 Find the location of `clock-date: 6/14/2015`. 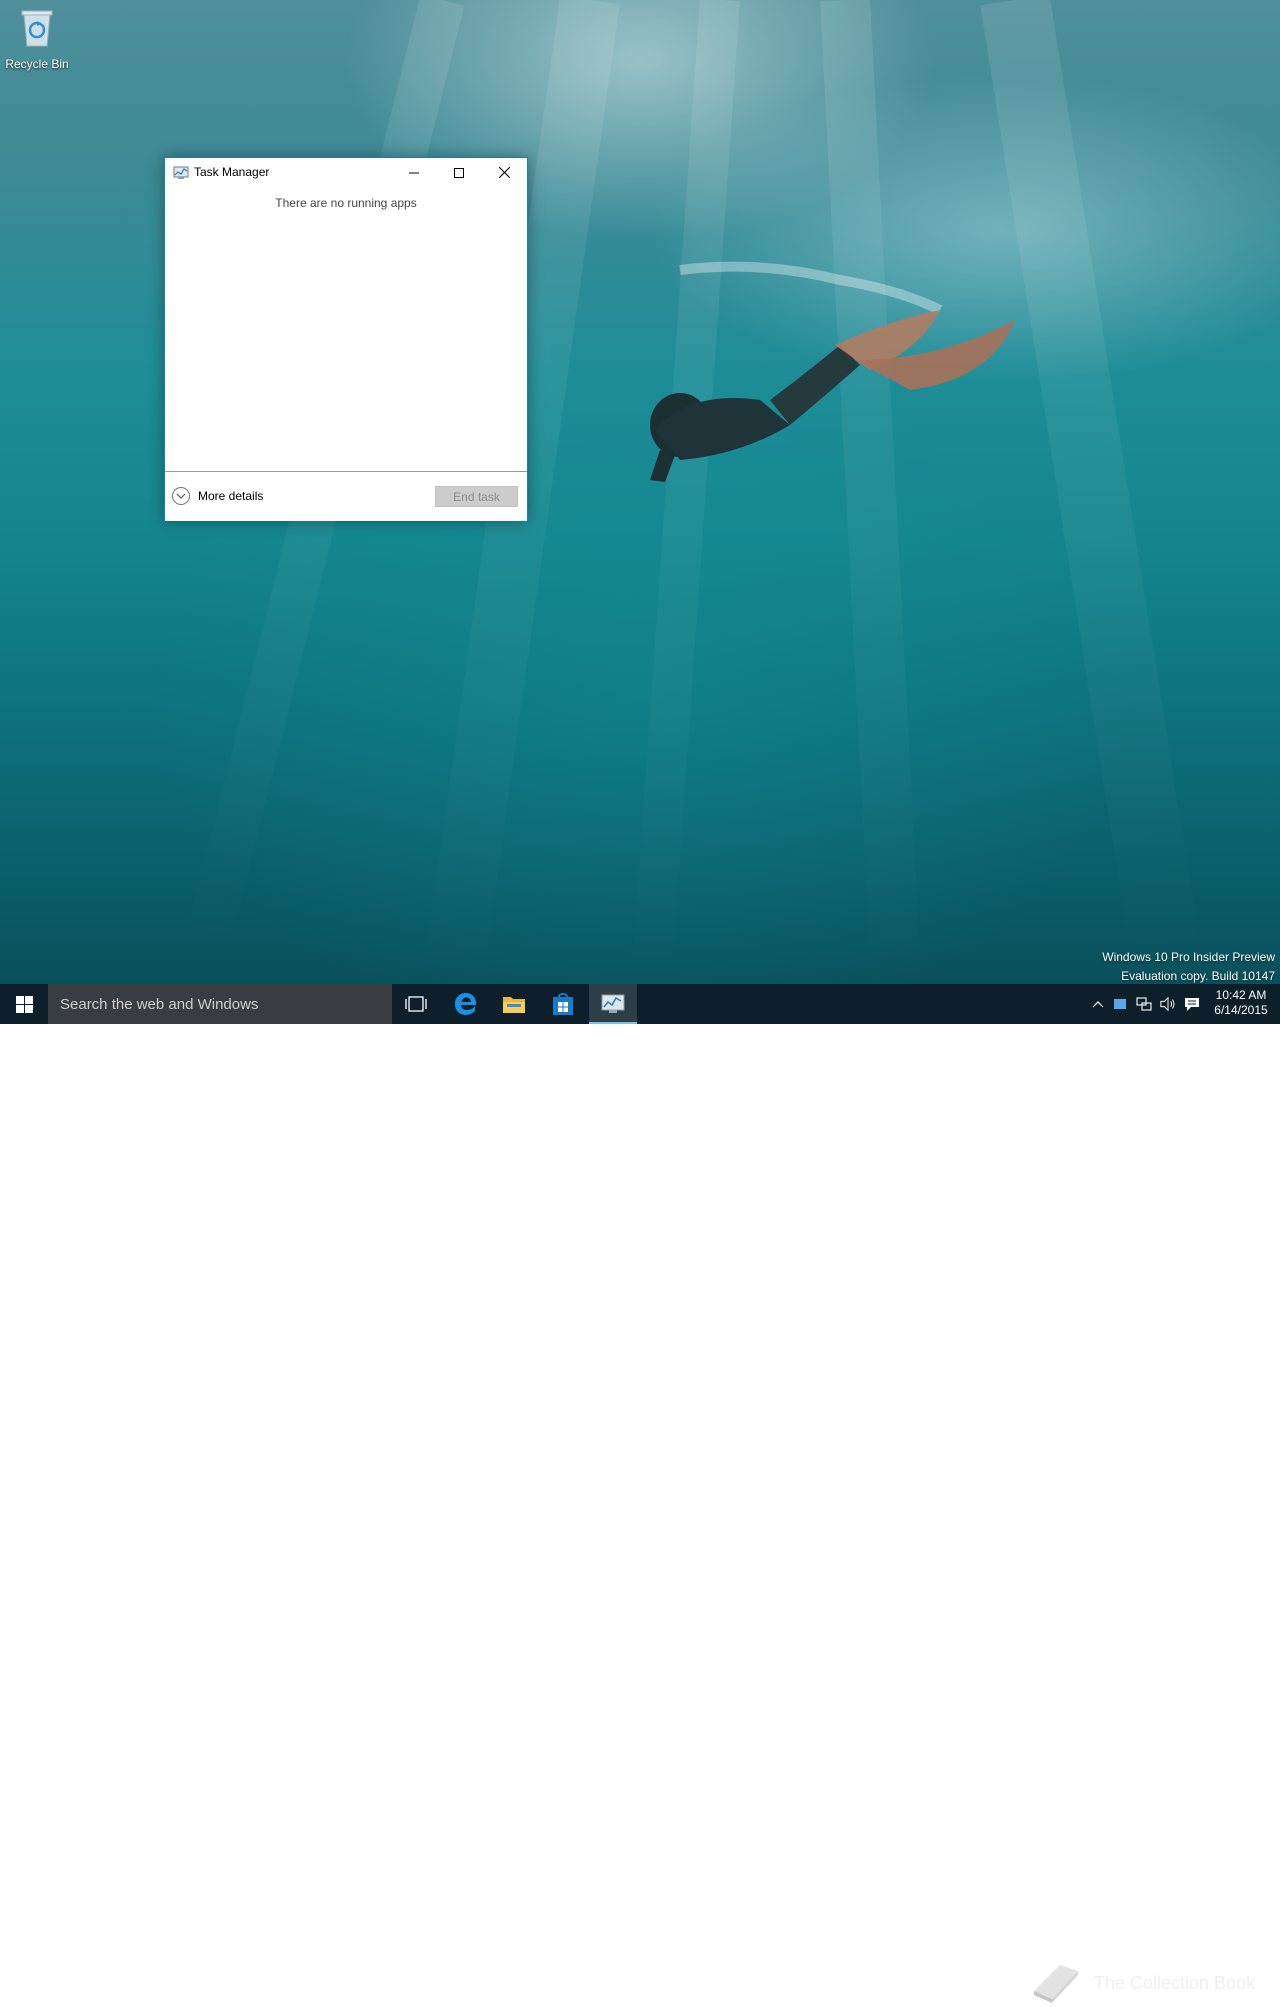

clock-date: 6/14/2015 is located at coordinates (1241, 1010).